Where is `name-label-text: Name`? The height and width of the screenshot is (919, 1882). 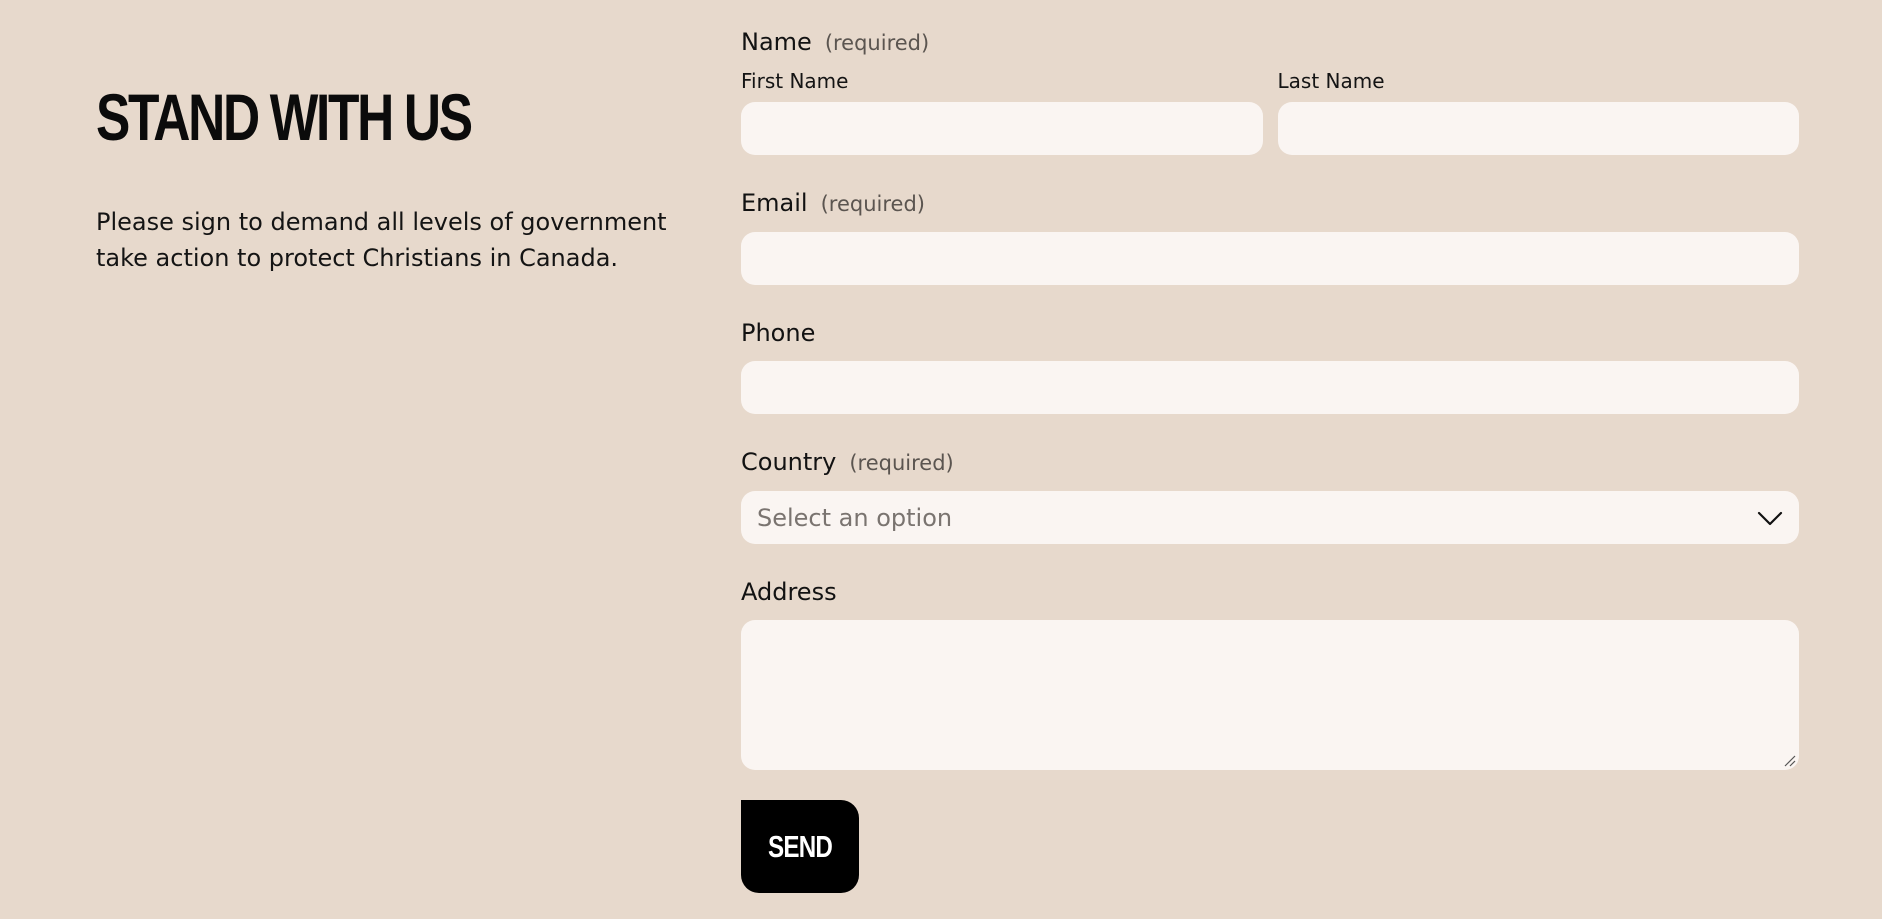
name-label-text: Name is located at coordinates (776, 42).